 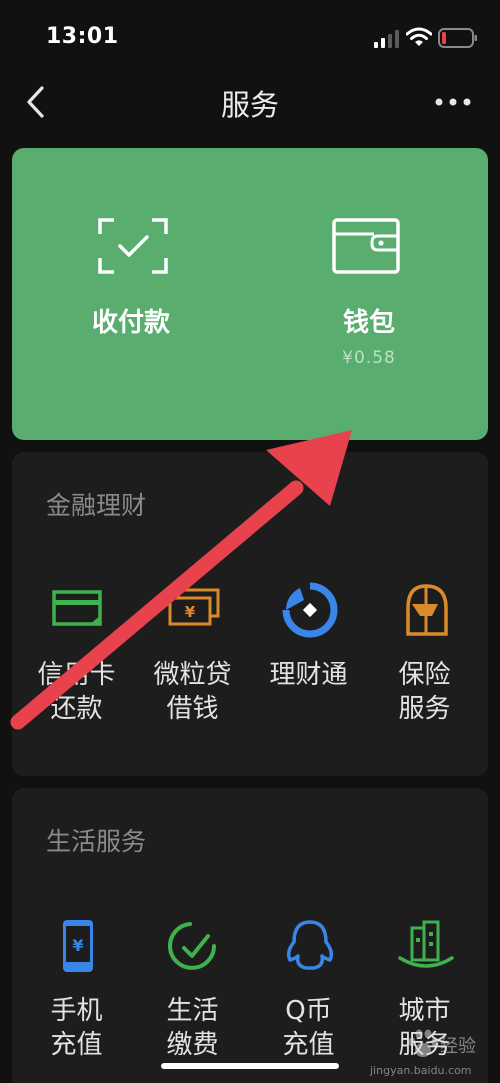 What do you see at coordinates (82, 36) in the screenshot?
I see `status-time: 13:01` at bounding box center [82, 36].